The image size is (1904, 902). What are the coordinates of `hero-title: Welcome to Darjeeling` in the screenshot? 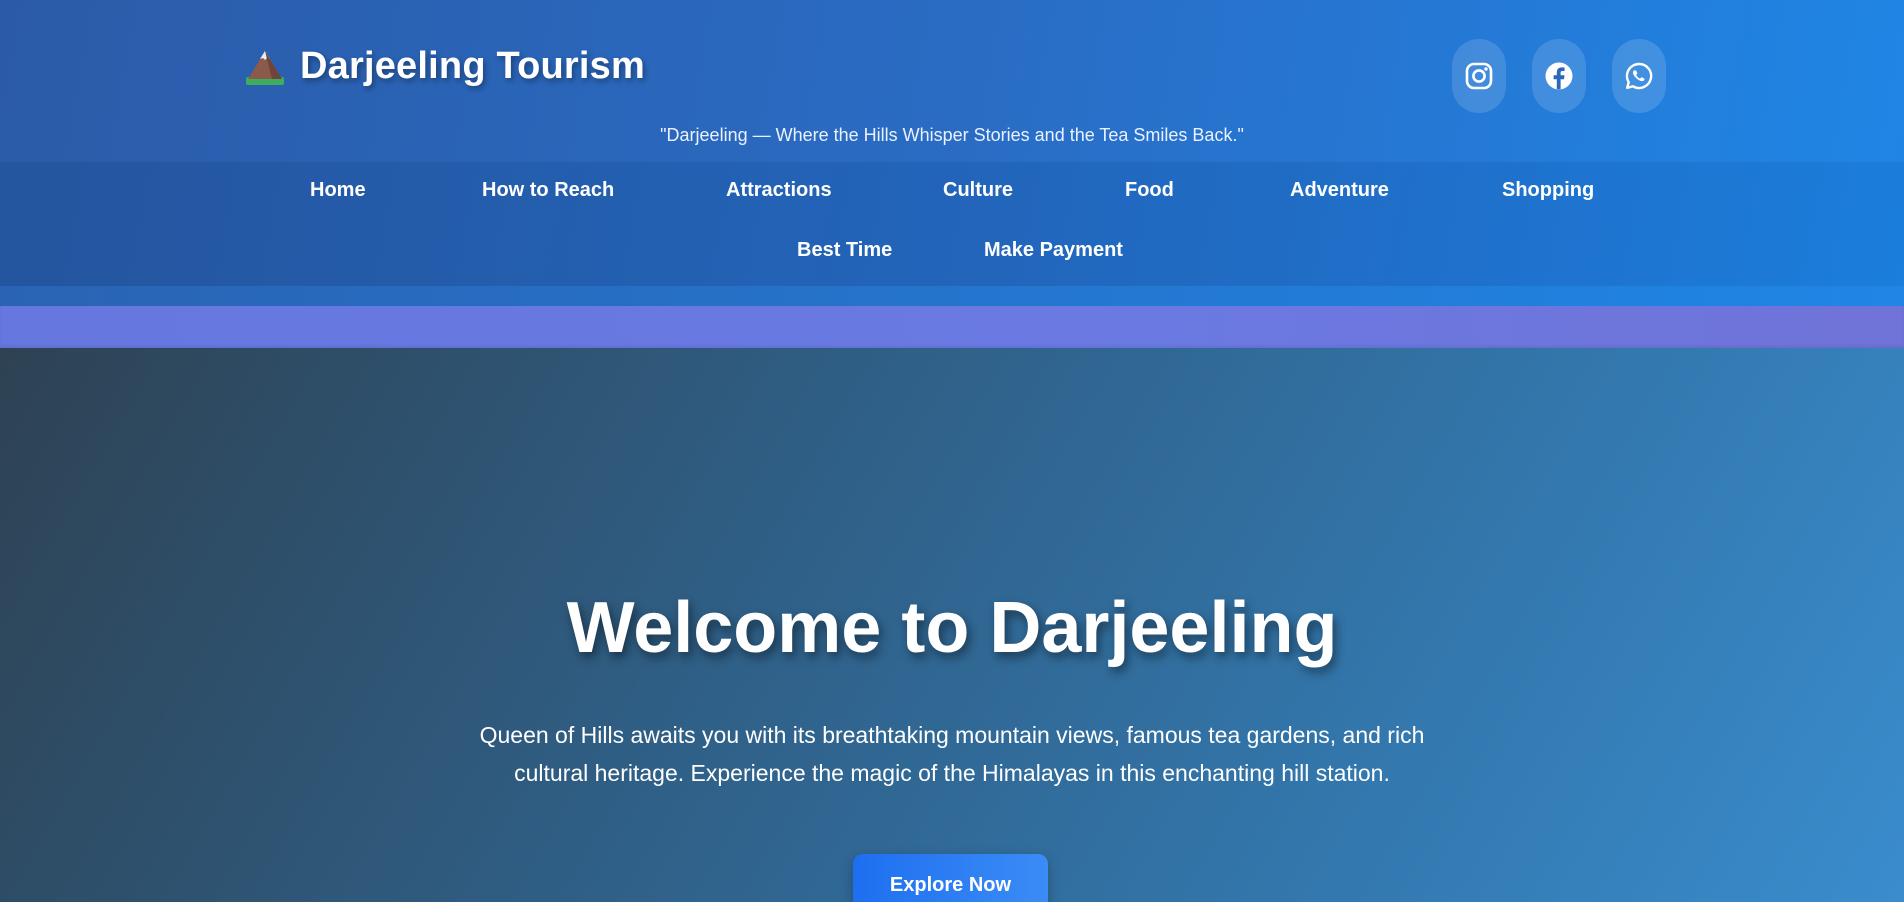 It's located at (952, 628).